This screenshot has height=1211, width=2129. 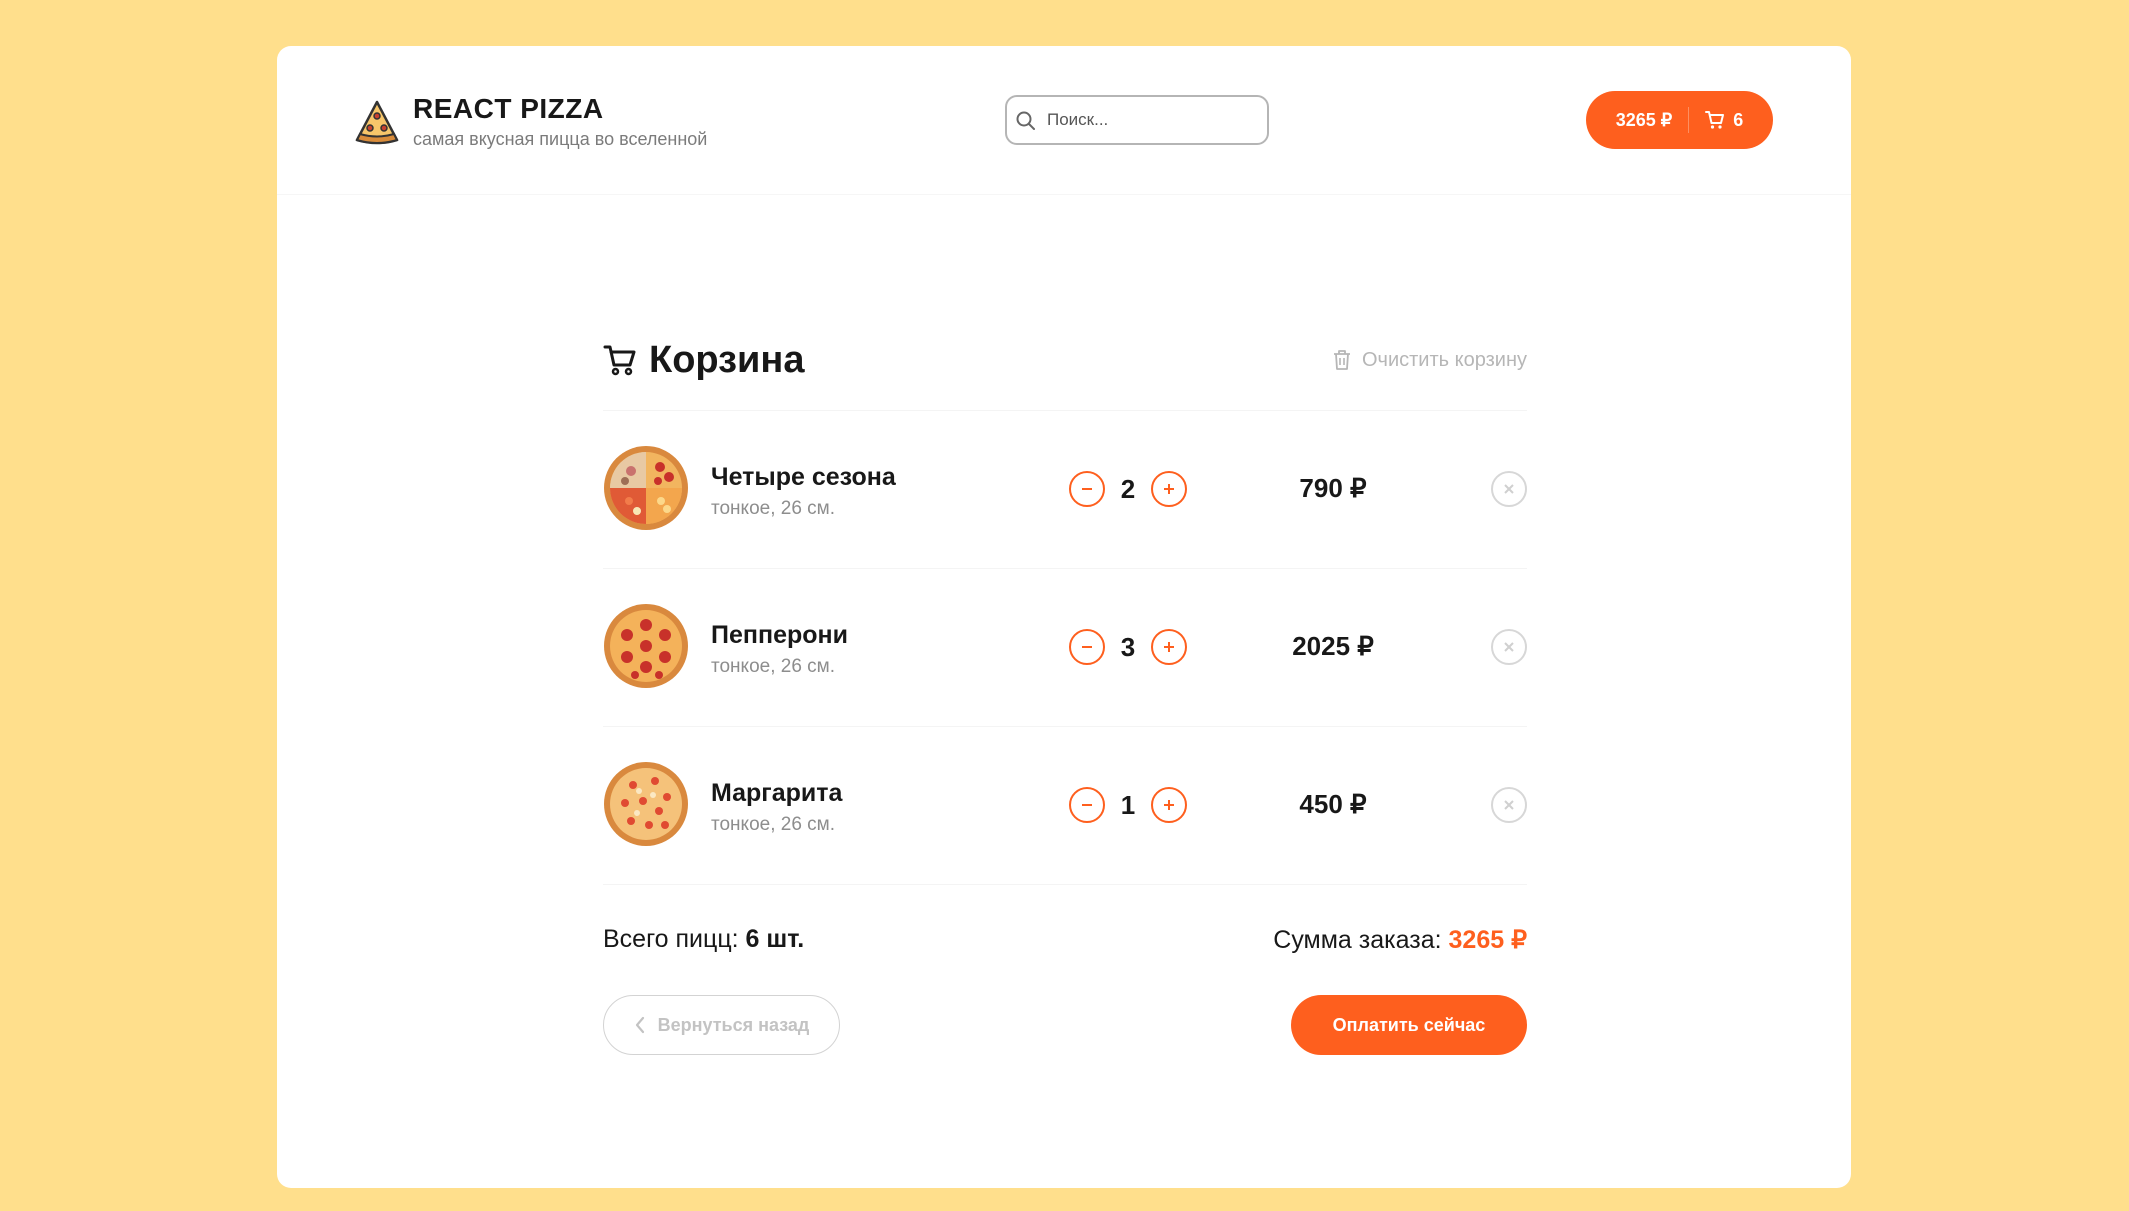 I want to click on header-cart-price: 3265 ₽, so click(x=1644, y=119).